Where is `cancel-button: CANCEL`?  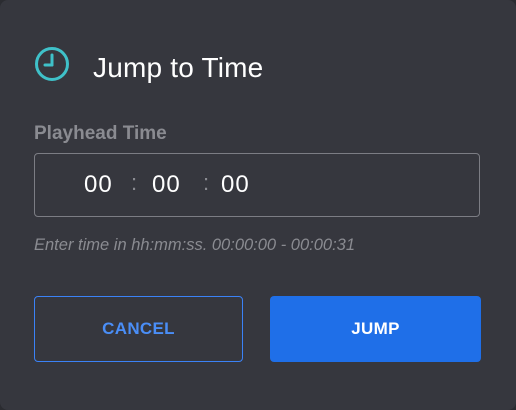
cancel-button: CANCEL is located at coordinates (138, 329).